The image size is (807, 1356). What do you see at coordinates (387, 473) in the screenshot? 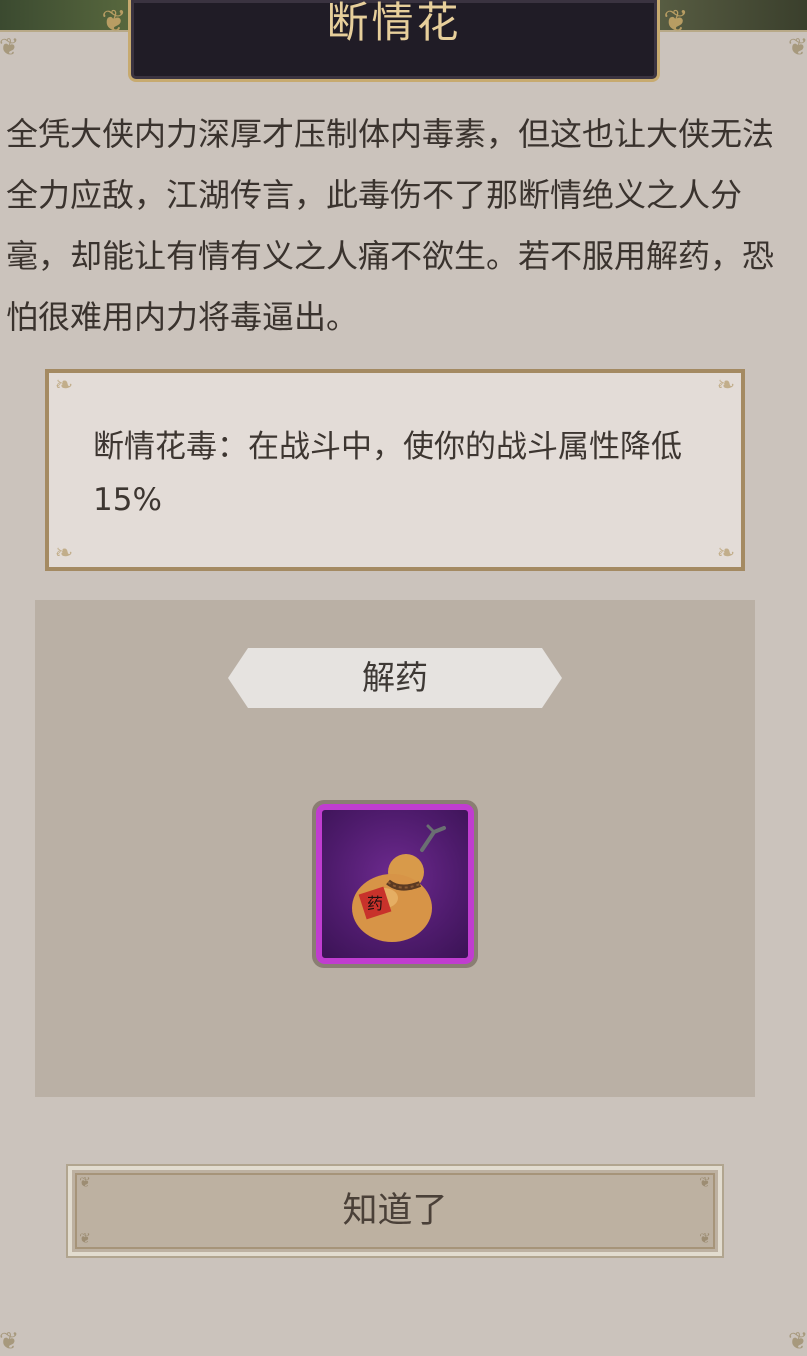
I see `poison-effect-text: 断情花毒：在战斗中，使你的战斗属性降低15%` at bounding box center [387, 473].